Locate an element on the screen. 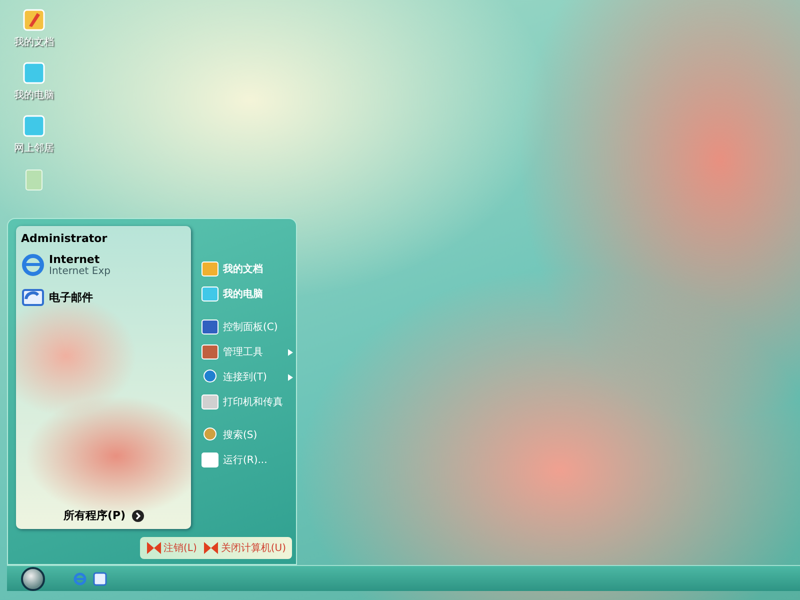 The image size is (800, 600). menu-item: 打印机和传真 is located at coordinates (247, 402).